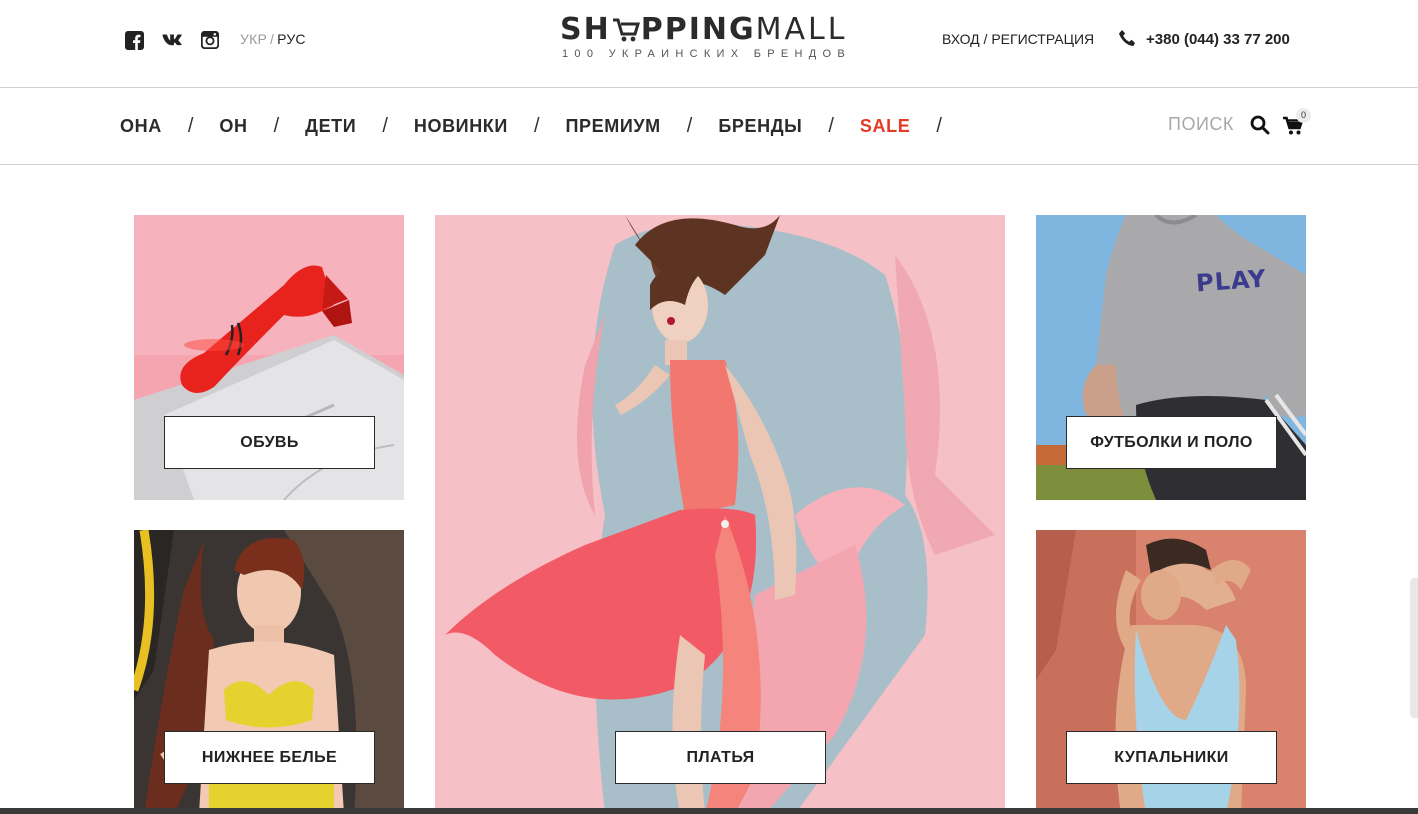 The width and height of the screenshot is (1418, 814). Describe the element at coordinates (613, 126) in the screenshot. I see `nav-item-premium: ПРЕМИУМ` at that location.